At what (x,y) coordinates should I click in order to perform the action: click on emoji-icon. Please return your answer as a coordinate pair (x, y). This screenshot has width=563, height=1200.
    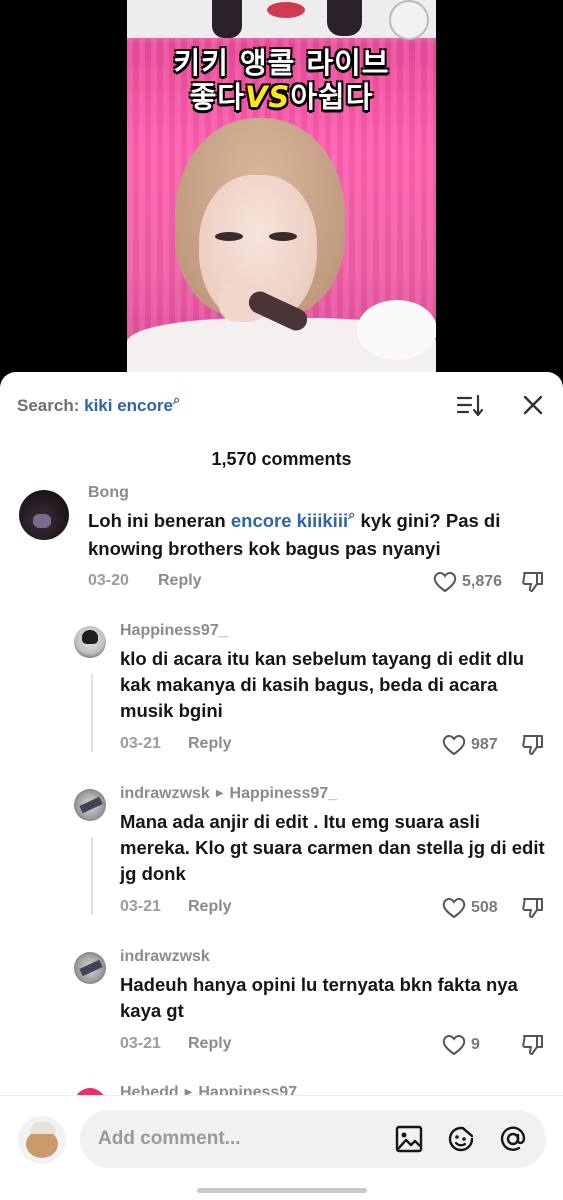
    Looking at the image, I should click on (461, 1139).